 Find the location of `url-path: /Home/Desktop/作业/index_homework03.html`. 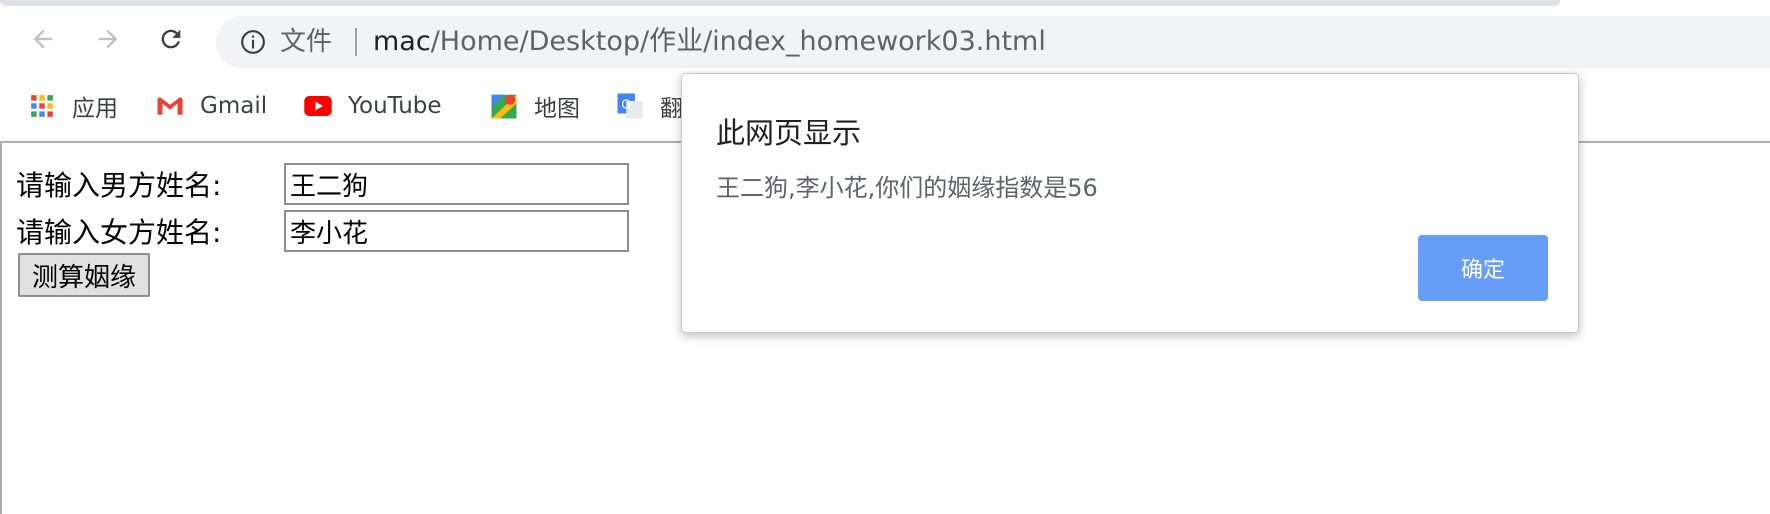

url-path: /Home/Desktop/作业/index_homework03.html is located at coordinates (738, 41).